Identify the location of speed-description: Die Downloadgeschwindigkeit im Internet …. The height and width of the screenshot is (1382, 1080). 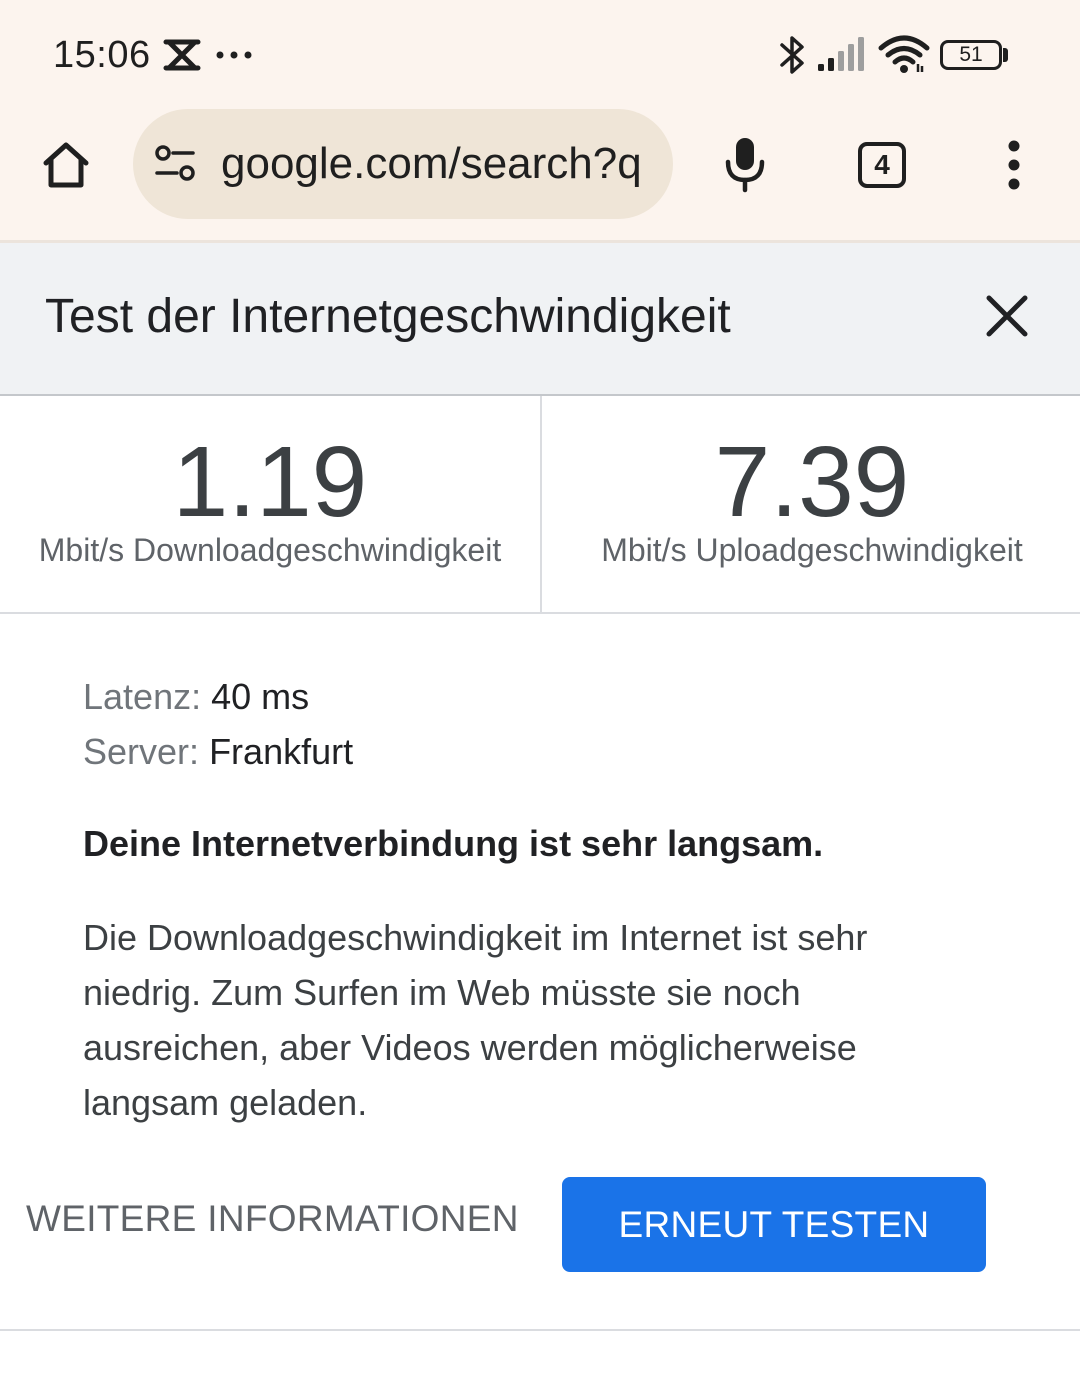
(475, 1020).